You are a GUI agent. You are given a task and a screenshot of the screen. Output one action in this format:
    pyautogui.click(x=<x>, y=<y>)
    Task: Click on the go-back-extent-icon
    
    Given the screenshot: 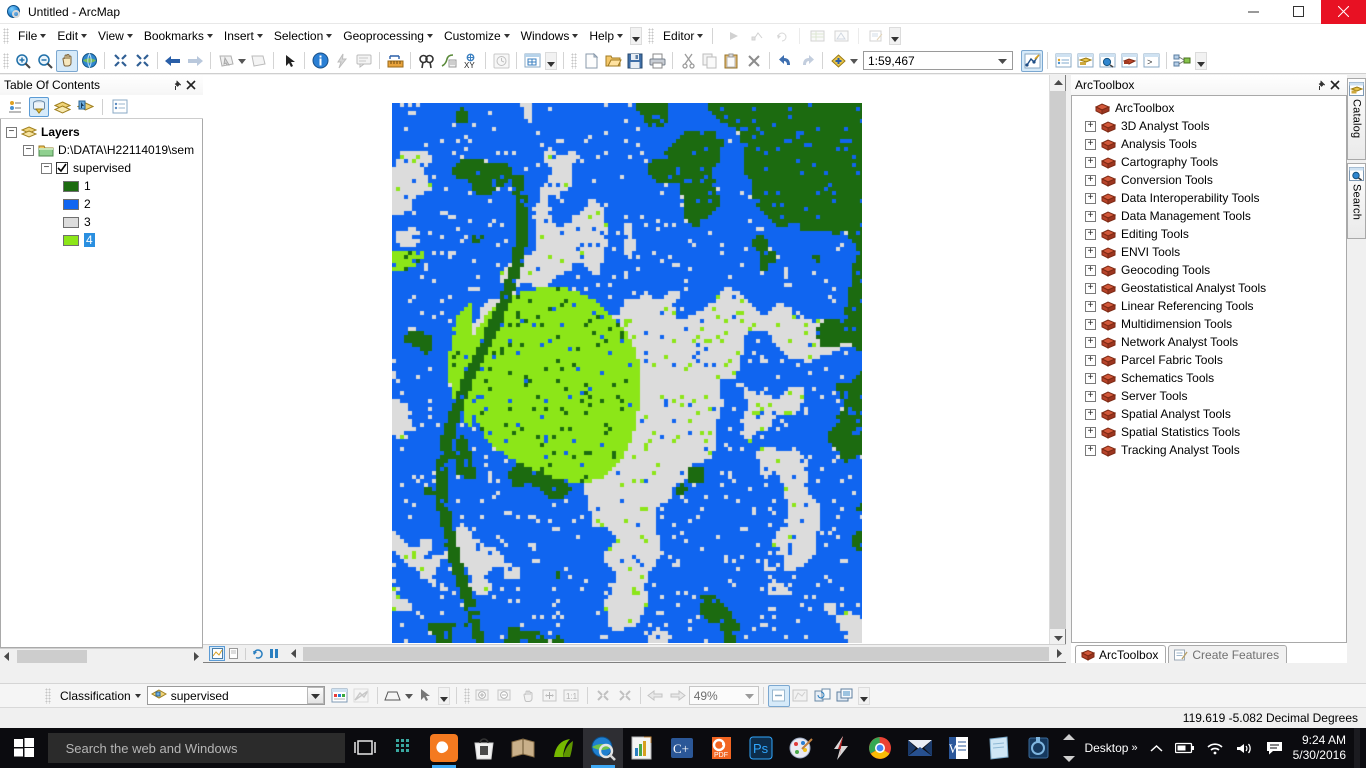 What is the action you would take?
    pyautogui.click(x=173, y=61)
    